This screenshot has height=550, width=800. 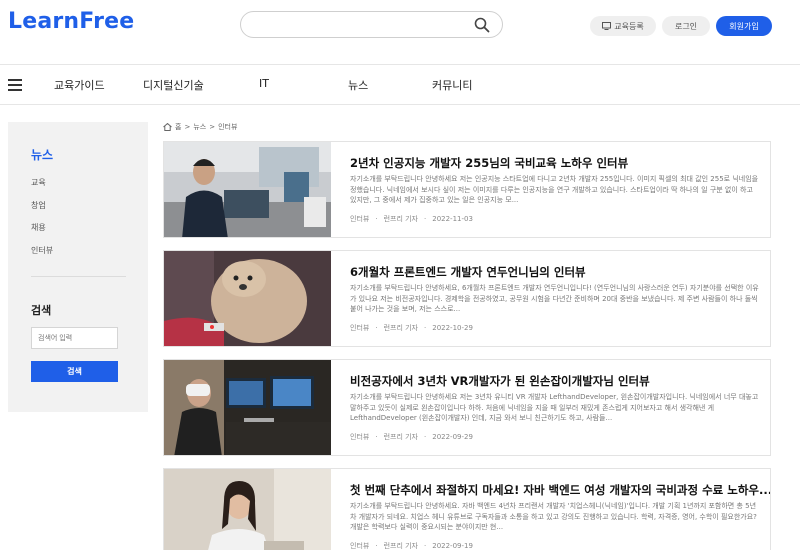 I want to click on search-icon, so click(x=482, y=25).